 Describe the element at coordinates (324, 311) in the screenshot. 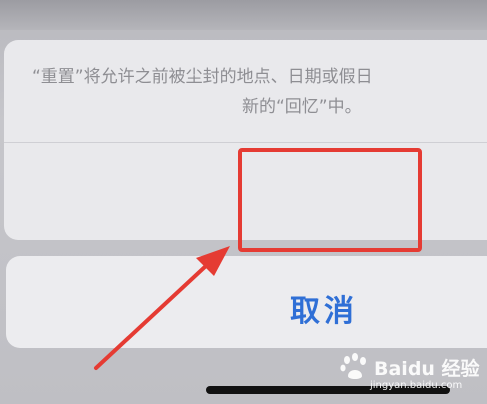

I see `cancel-label: 取消` at that location.